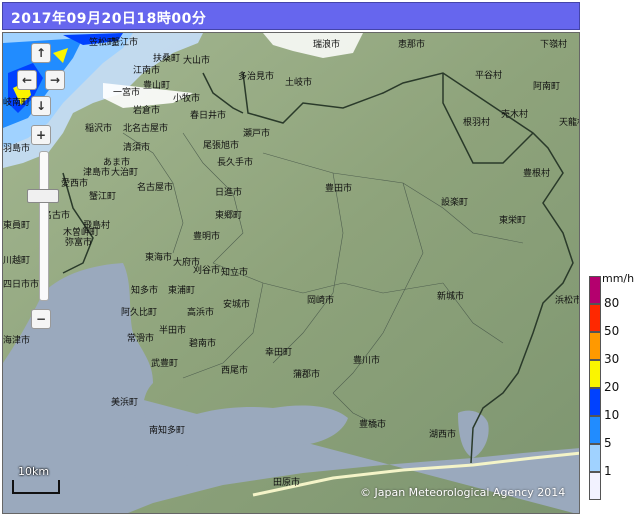 Image resolution: width=640 pixels, height=517 pixels. I want to click on place-label: 田原市, so click(286, 482).